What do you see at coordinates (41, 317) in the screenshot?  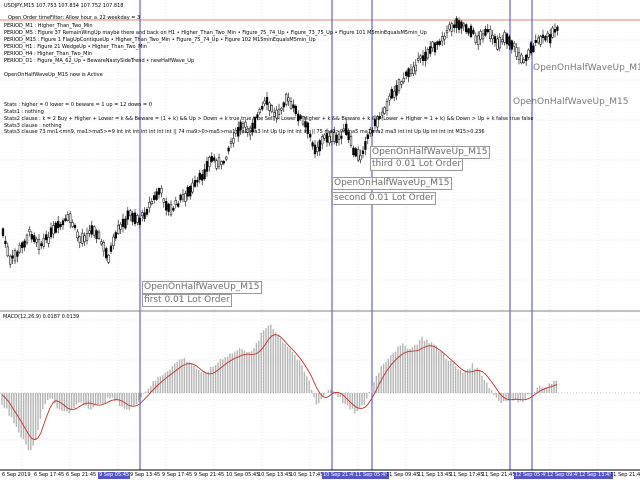 I see `macd-indicator-label: MACD(12,26,9) 0.0187 0.0139` at bounding box center [41, 317].